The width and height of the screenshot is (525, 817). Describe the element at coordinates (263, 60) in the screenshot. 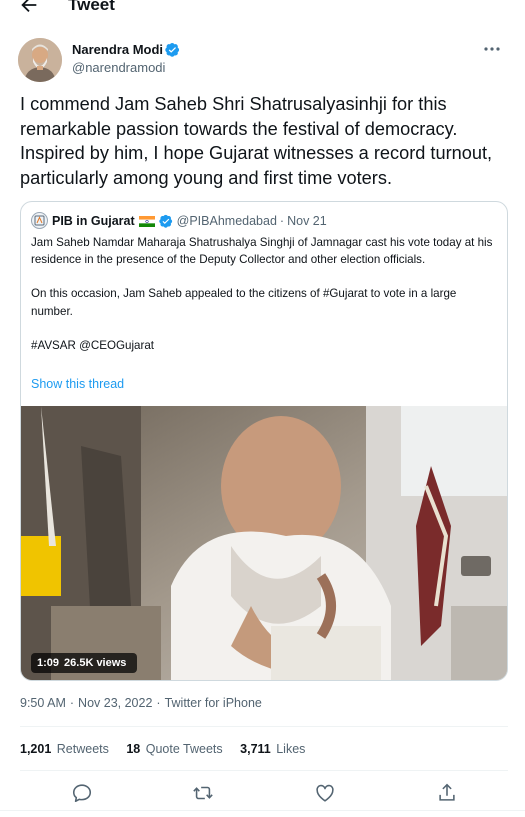

I see `tweet-author: Narendra Modi @narendramodi` at that location.